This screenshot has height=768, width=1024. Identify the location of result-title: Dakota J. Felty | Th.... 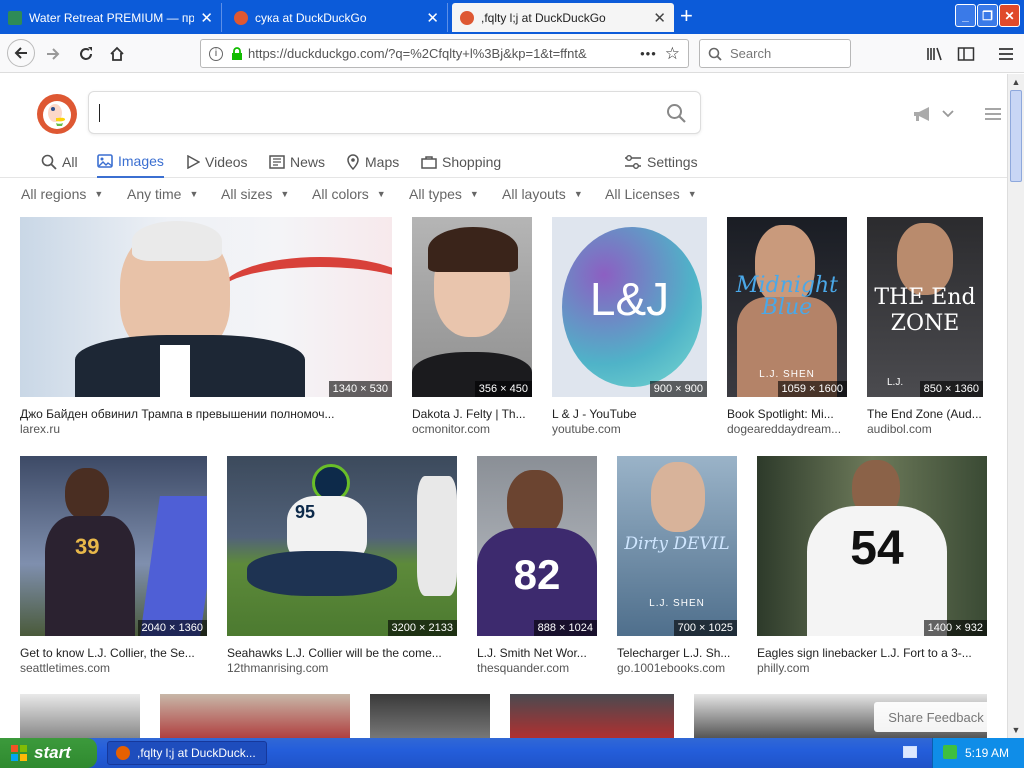
(472, 414).